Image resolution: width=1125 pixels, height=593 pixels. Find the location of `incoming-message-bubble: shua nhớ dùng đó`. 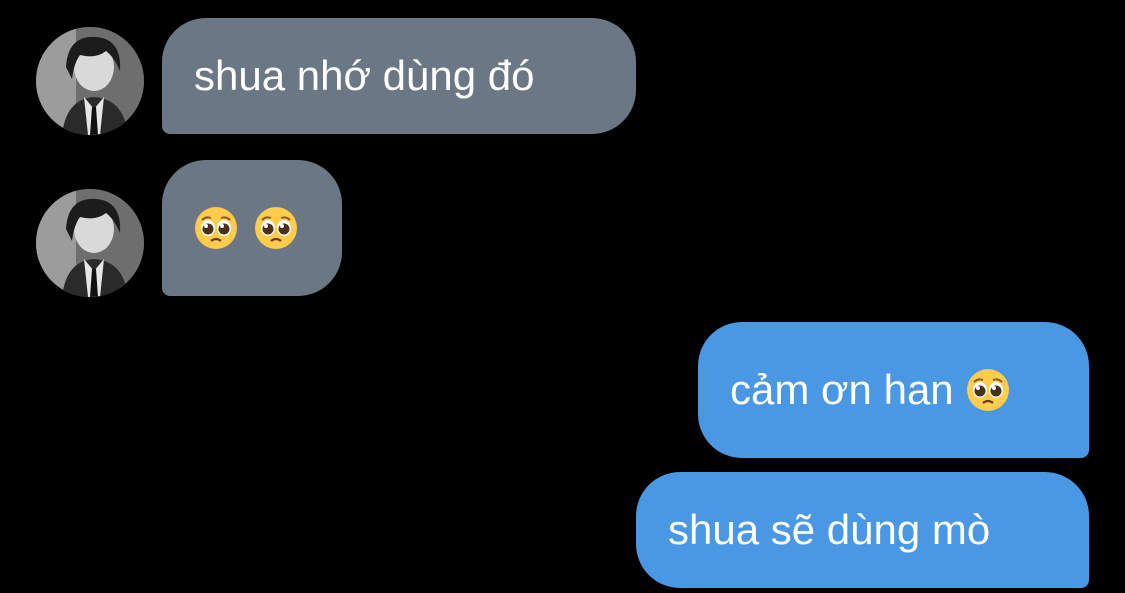

incoming-message-bubble: shua nhớ dùng đó is located at coordinates (399, 76).